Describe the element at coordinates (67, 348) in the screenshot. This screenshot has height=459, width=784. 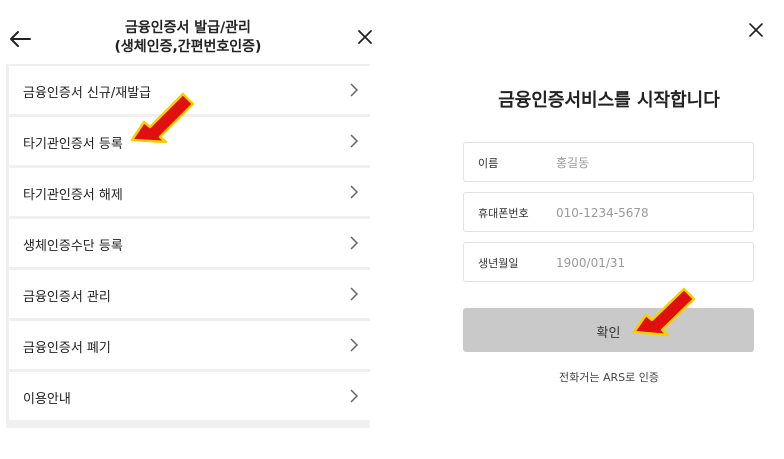
I see `menu-item-label: 금융인증서 폐기` at that location.